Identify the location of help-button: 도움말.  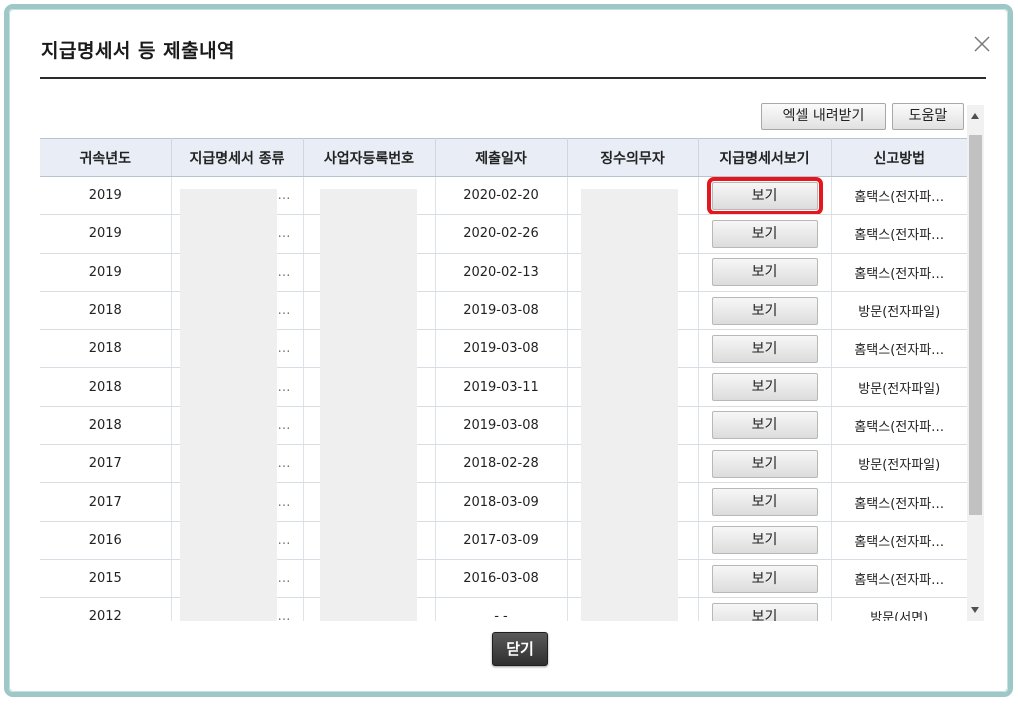
(928, 116).